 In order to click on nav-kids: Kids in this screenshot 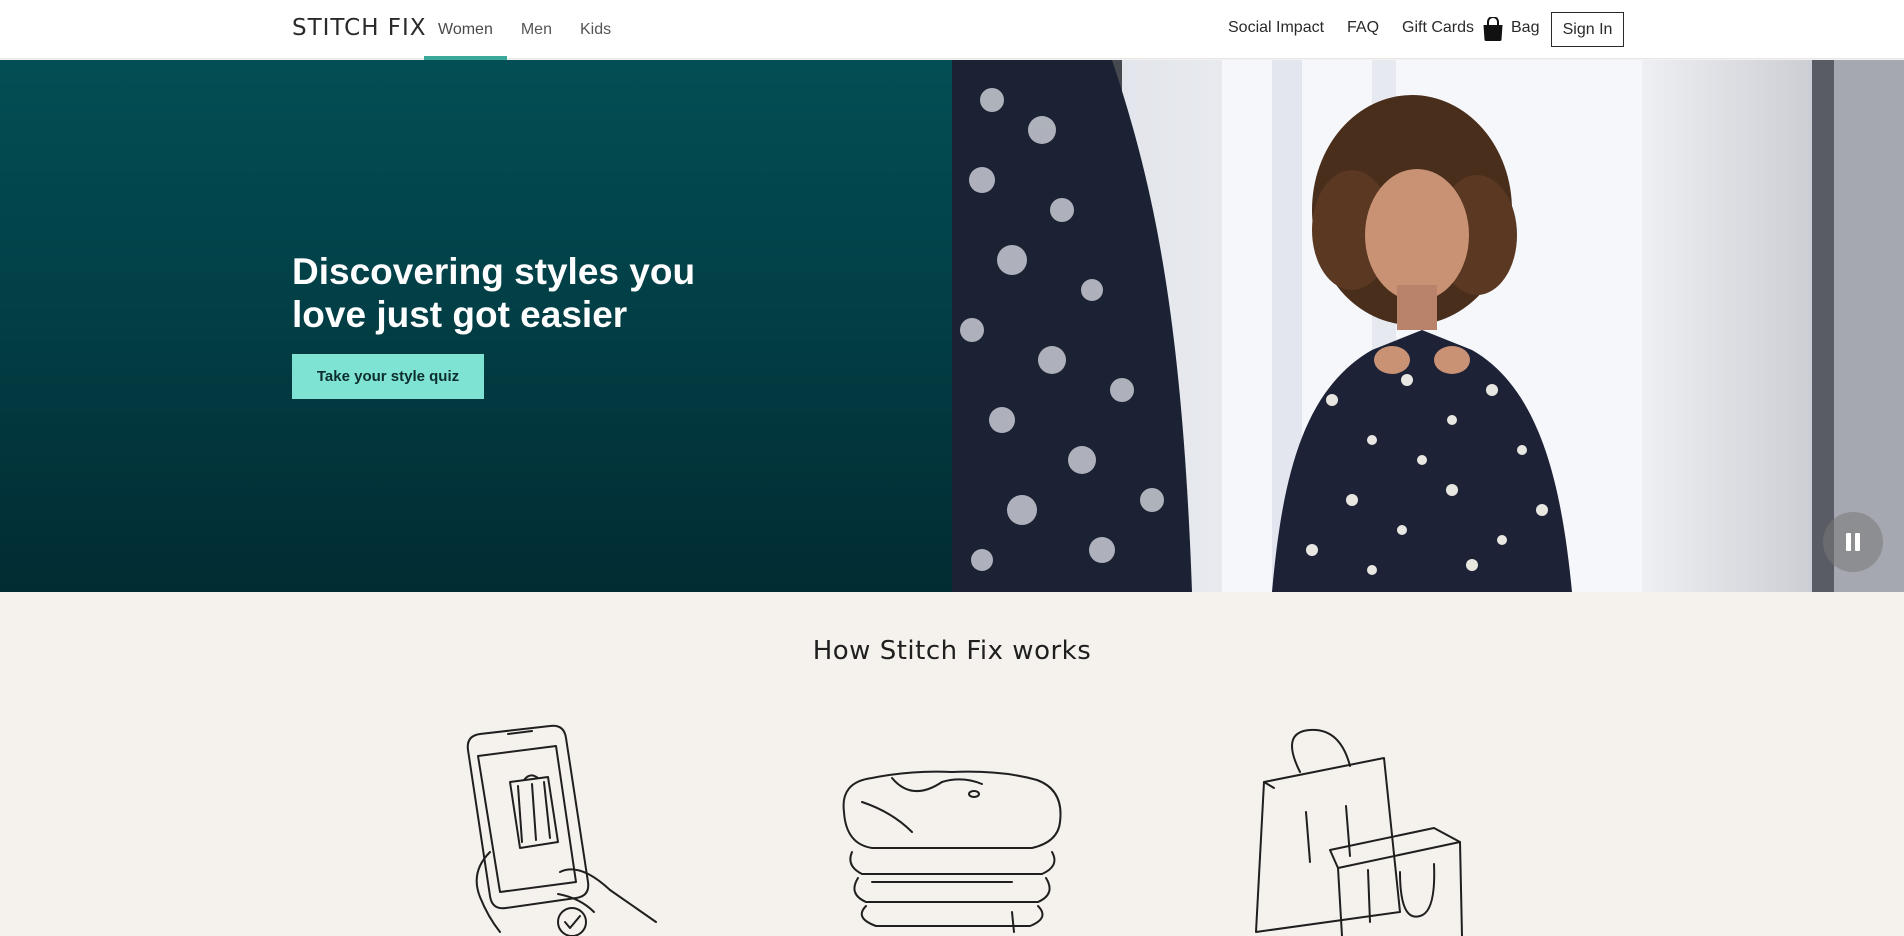, I will do `click(595, 29)`.